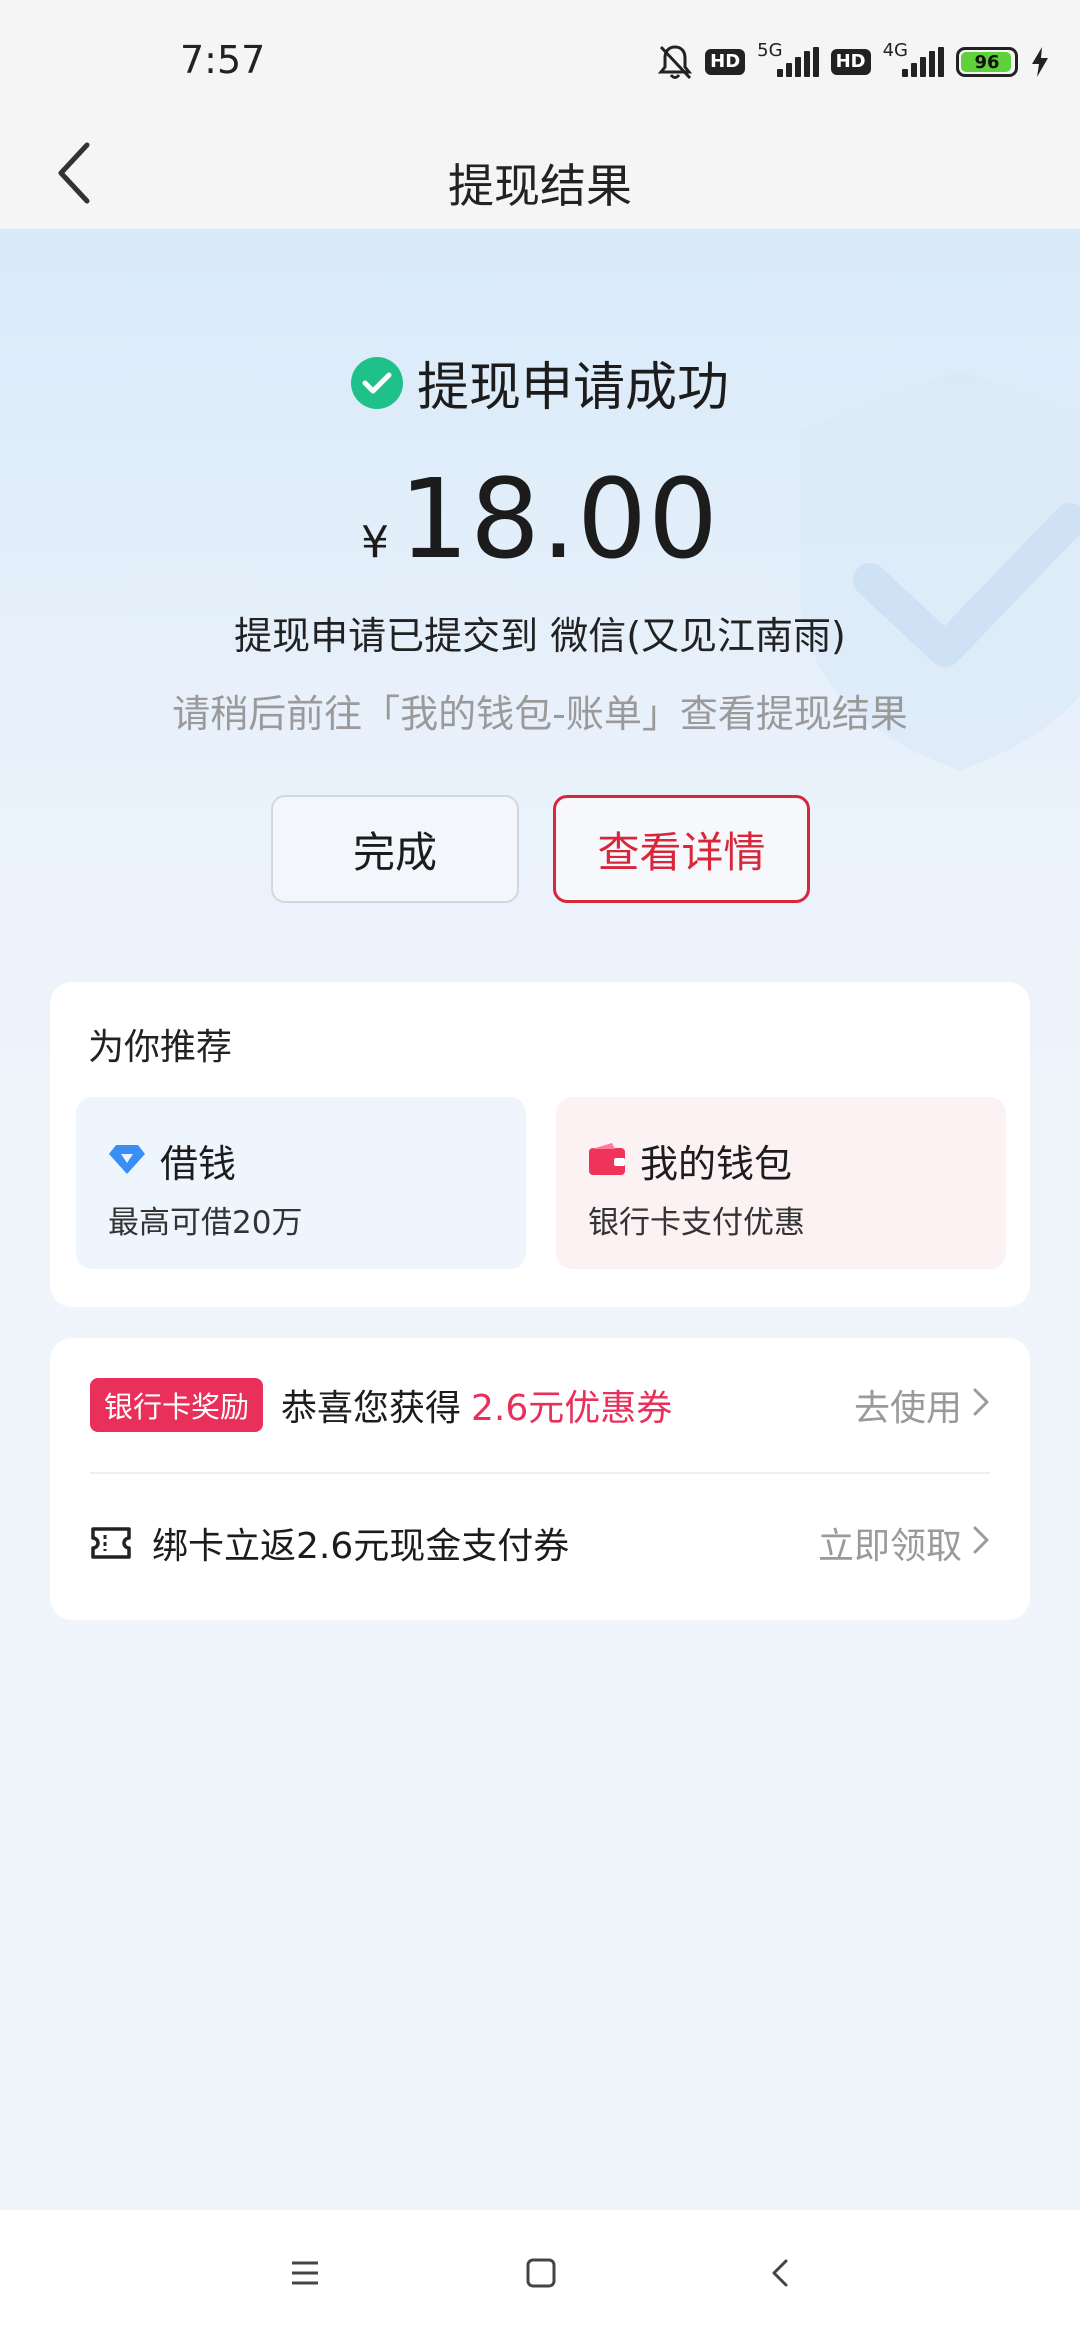  I want to click on status-bar: 7:57 HD 5G HD 4G 96, so click(540, 60).